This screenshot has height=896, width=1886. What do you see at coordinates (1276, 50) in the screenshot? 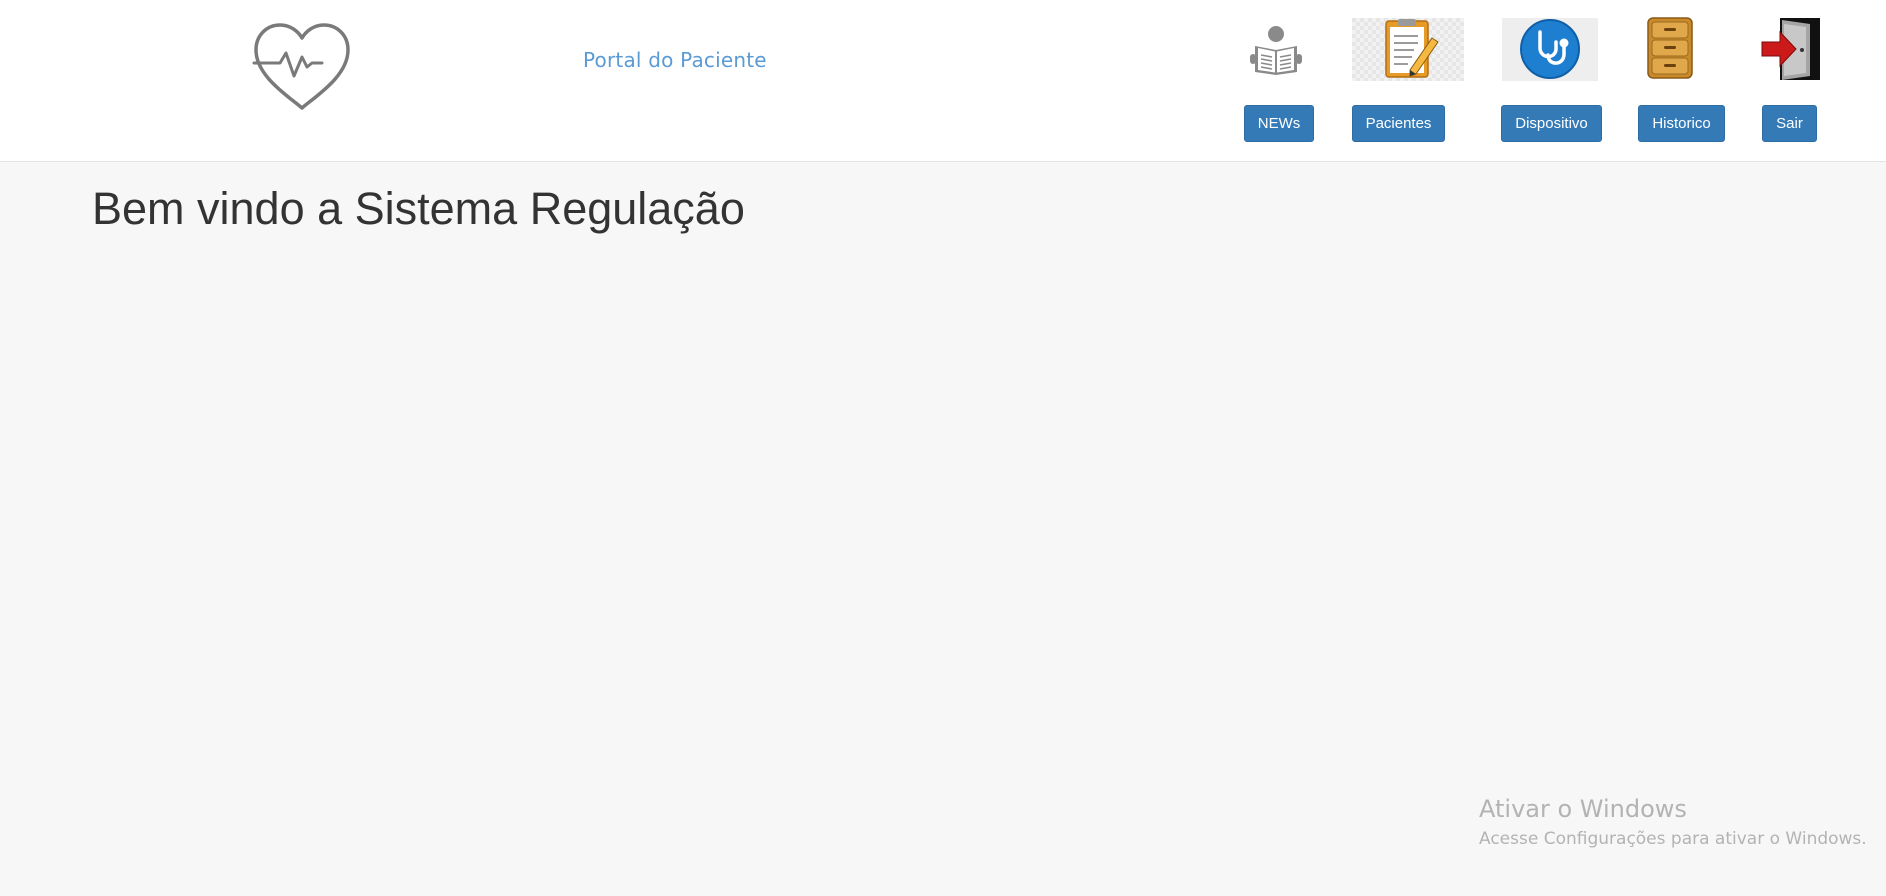
I see `newspaper-reader-icon` at bounding box center [1276, 50].